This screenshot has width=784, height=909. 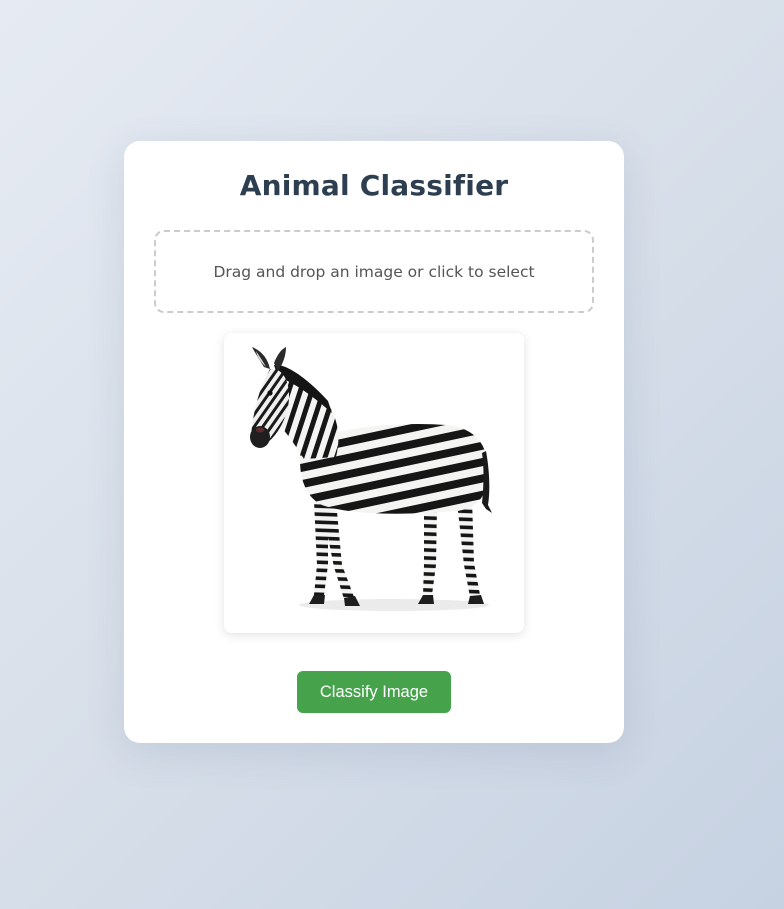 What do you see at coordinates (374, 692) in the screenshot?
I see `classify-button: Classify Image` at bounding box center [374, 692].